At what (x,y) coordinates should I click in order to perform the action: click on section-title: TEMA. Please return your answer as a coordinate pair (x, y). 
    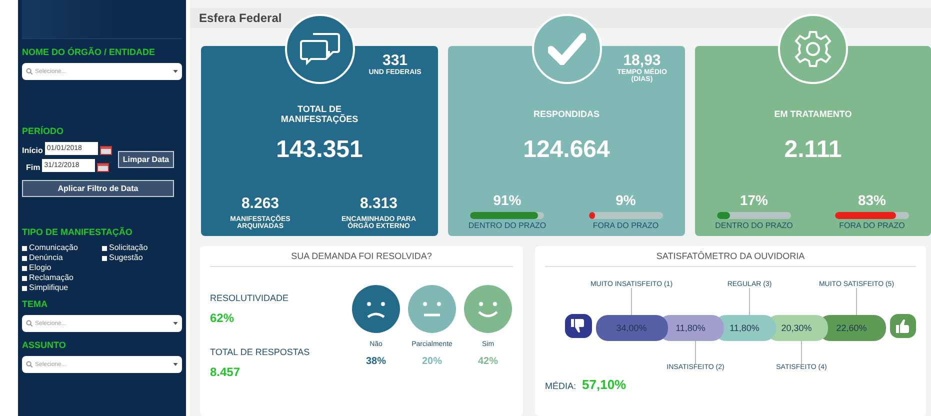
    Looking at the image, I should click on (35, 304).